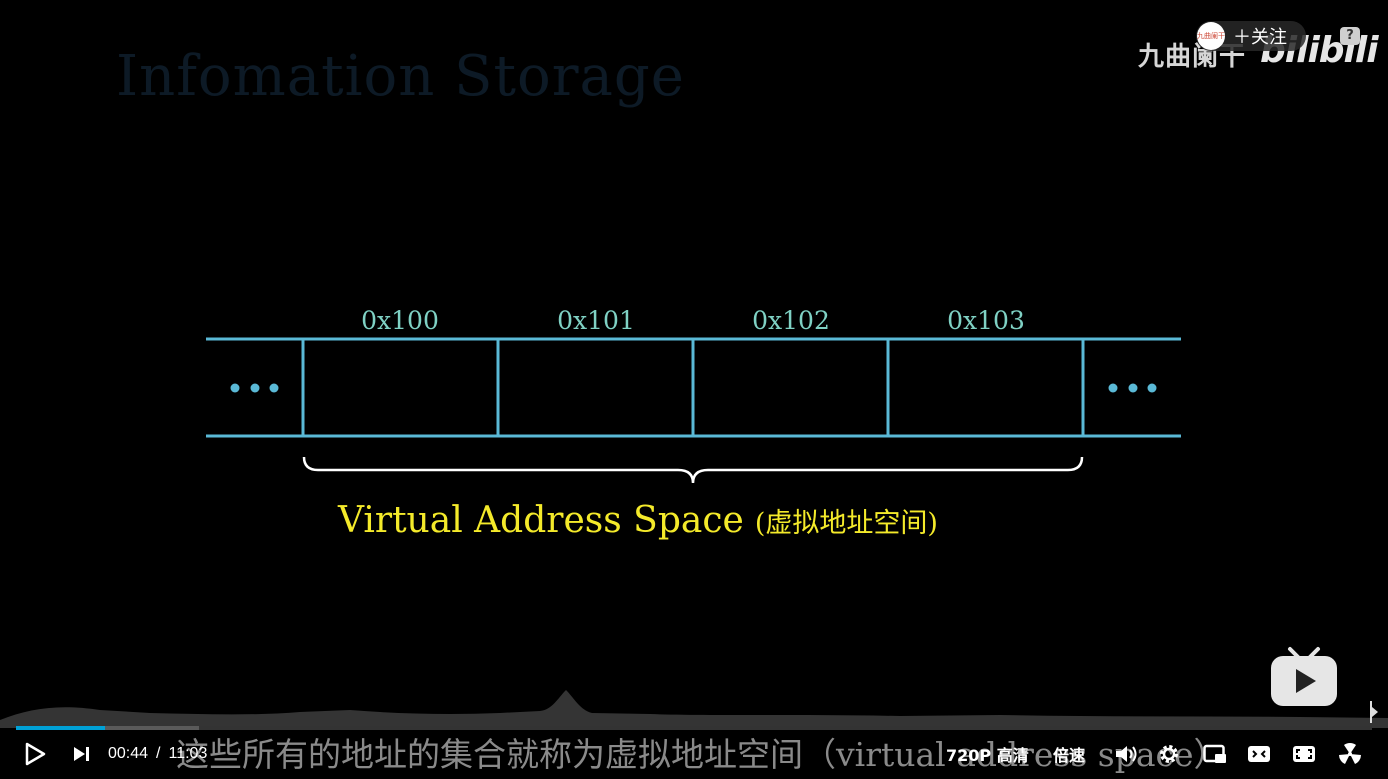 This screenshot has height=779, width=1388. What do you see at coordinates (1371, 712) in the screenshot?
I see `progress-handle` at bounding box center [1371, 712].